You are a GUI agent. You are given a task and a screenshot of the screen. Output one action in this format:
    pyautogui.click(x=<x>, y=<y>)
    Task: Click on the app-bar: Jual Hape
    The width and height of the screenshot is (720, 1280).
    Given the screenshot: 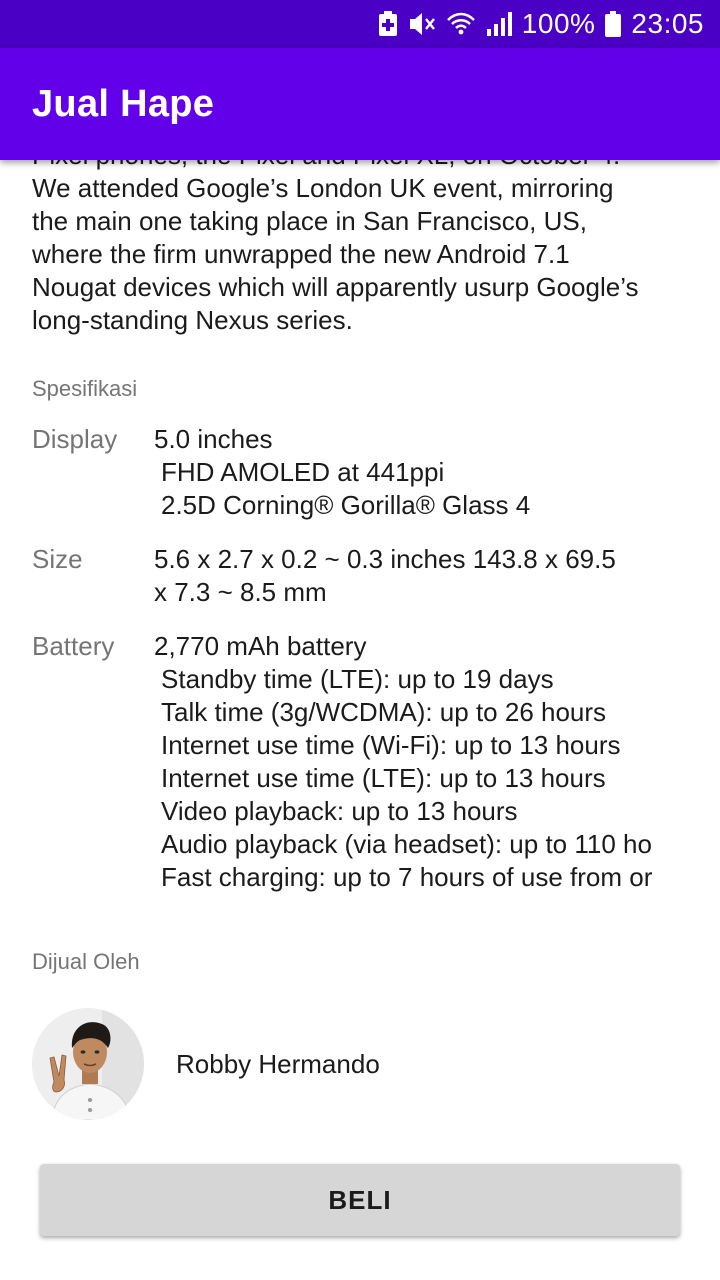 What is the action you would take?
    pyautogui.click(x=360, y=104)
    